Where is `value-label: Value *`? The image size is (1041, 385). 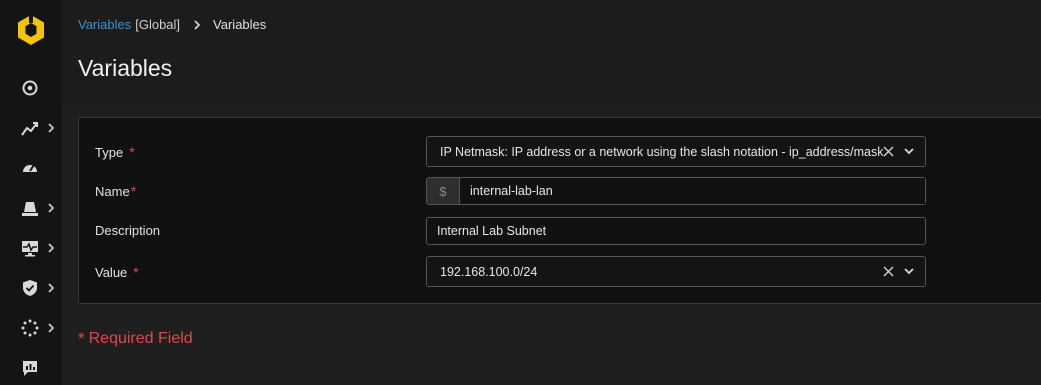 value-label: Value * is located at coordinates (117, 272).